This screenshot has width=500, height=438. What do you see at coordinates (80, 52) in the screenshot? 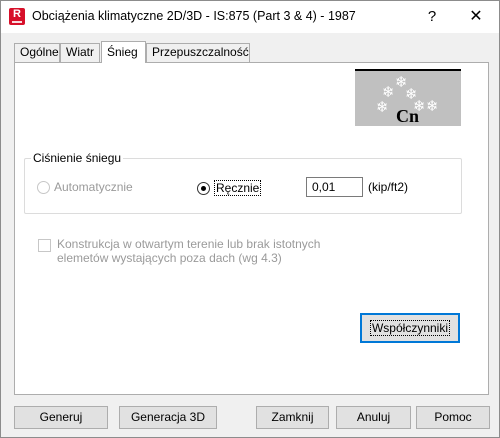
I see `tab-wind: Wiatr` at bounding box center [80, 52].